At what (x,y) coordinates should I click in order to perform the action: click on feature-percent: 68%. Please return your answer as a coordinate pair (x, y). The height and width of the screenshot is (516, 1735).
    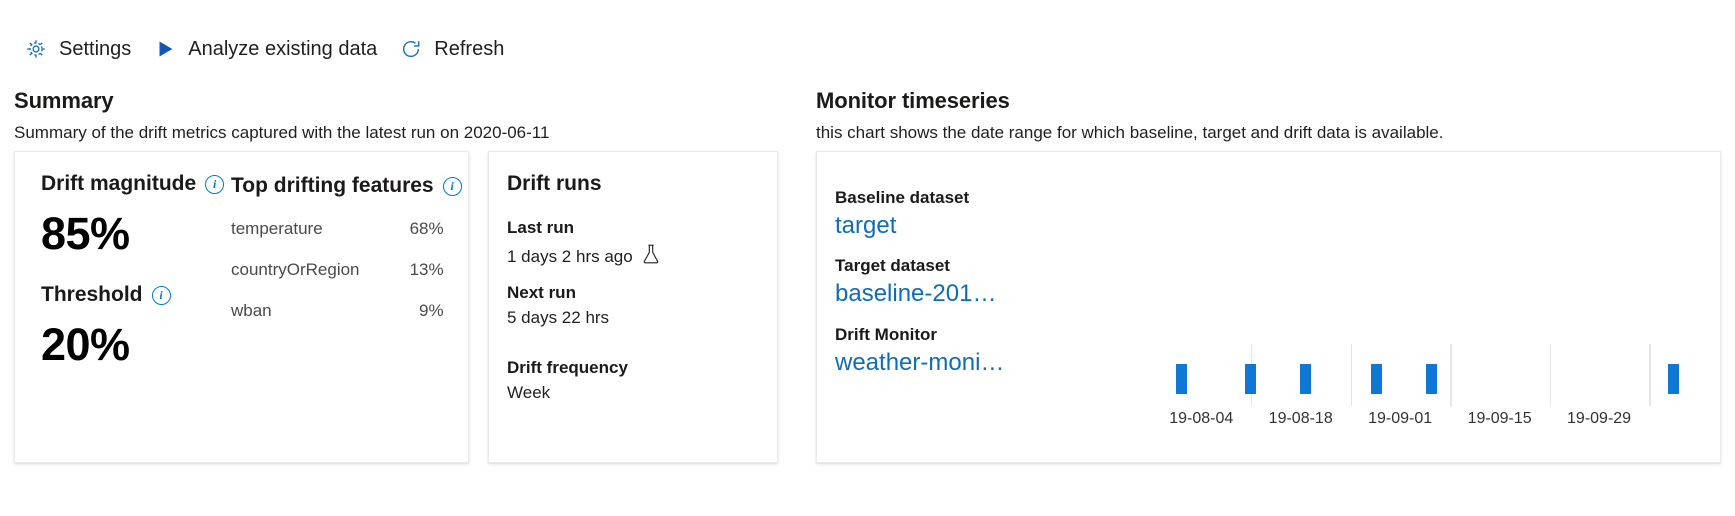
    Looking at the image, I should click on (426, 228).